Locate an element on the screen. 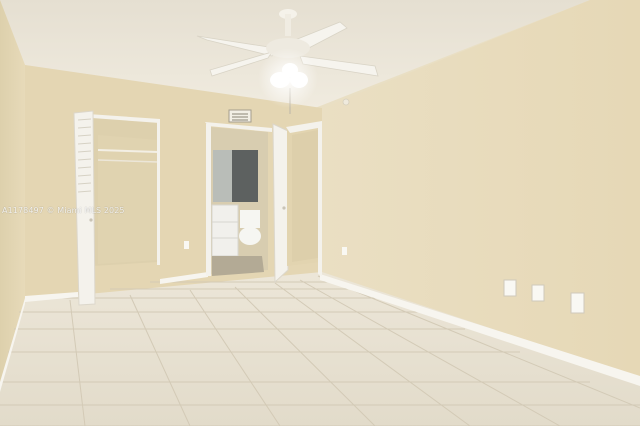 The height and width of the screenshot is (426, 640). air-vent-icon is located at coordinates (240, 116).